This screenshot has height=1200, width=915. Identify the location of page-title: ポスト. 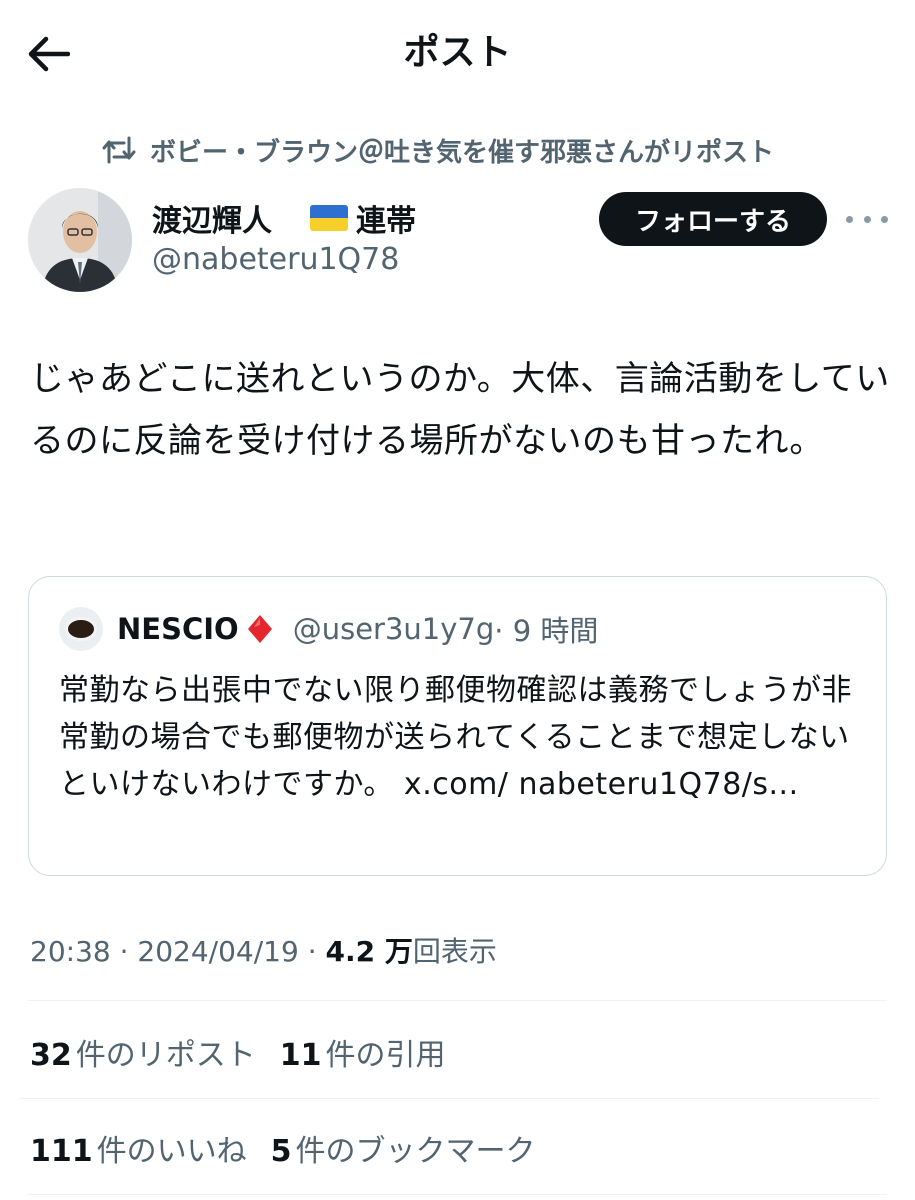
(457, 52).